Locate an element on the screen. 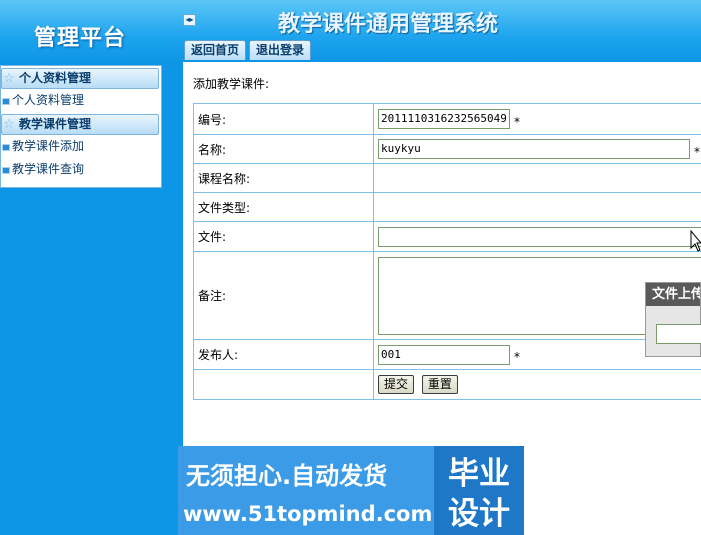 The image size is (701, 535). sidebar-group-profile: ☆ 个人资料管理 is located at coordinates (80, 78).